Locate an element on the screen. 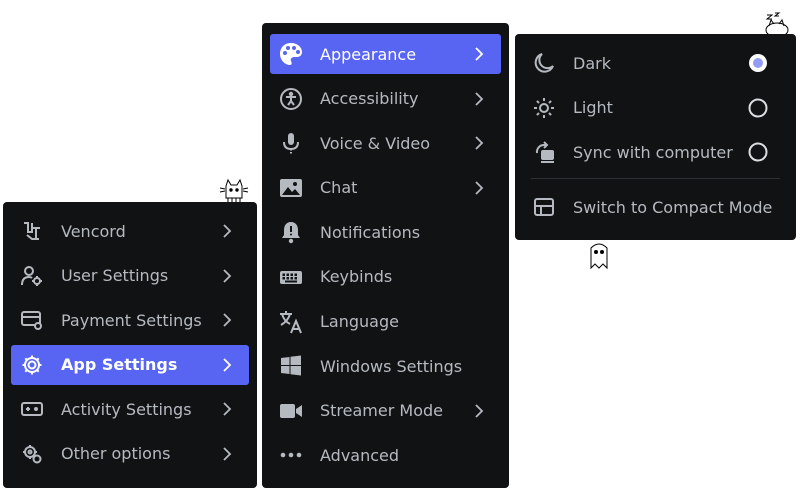  menu-item-language: Language is located at coordinates (385, 322).